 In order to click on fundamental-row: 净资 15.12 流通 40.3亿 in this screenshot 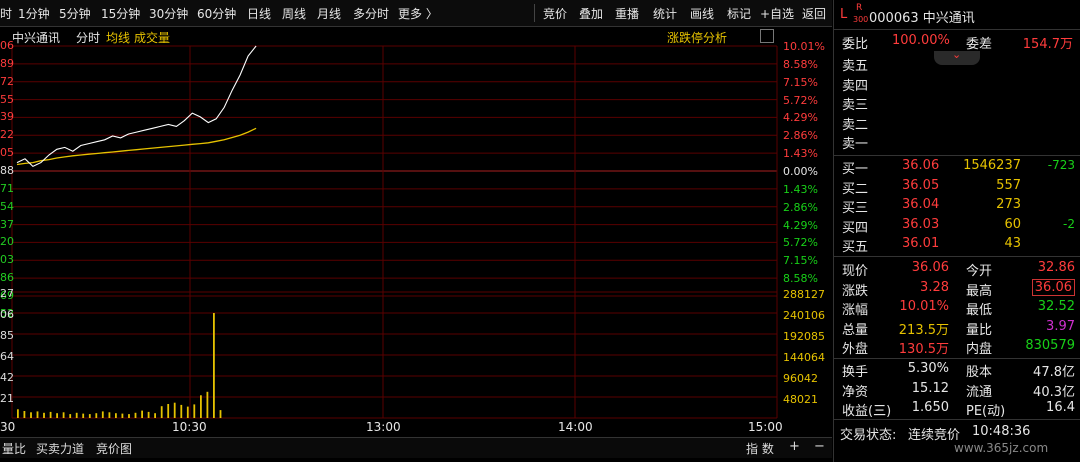, I will do `click(957, 390)`.